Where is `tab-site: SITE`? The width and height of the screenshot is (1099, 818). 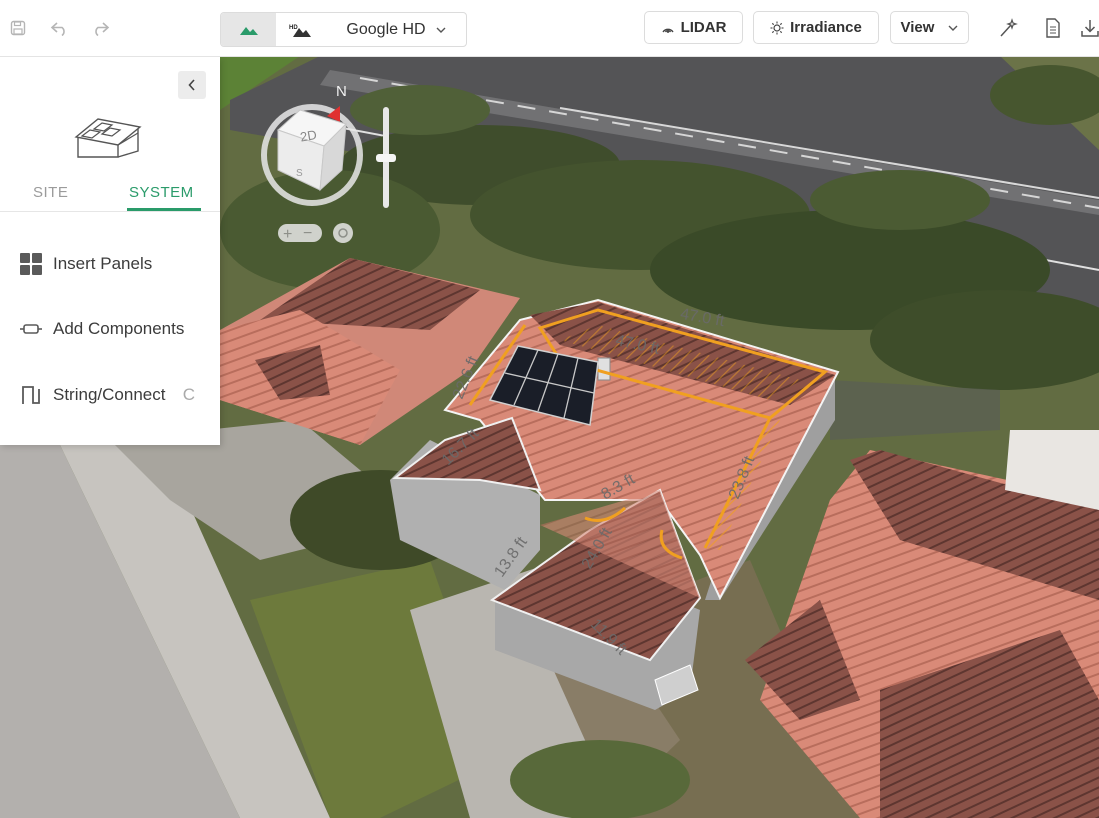 tab-site: SITE is located at coordinates (50, 192).